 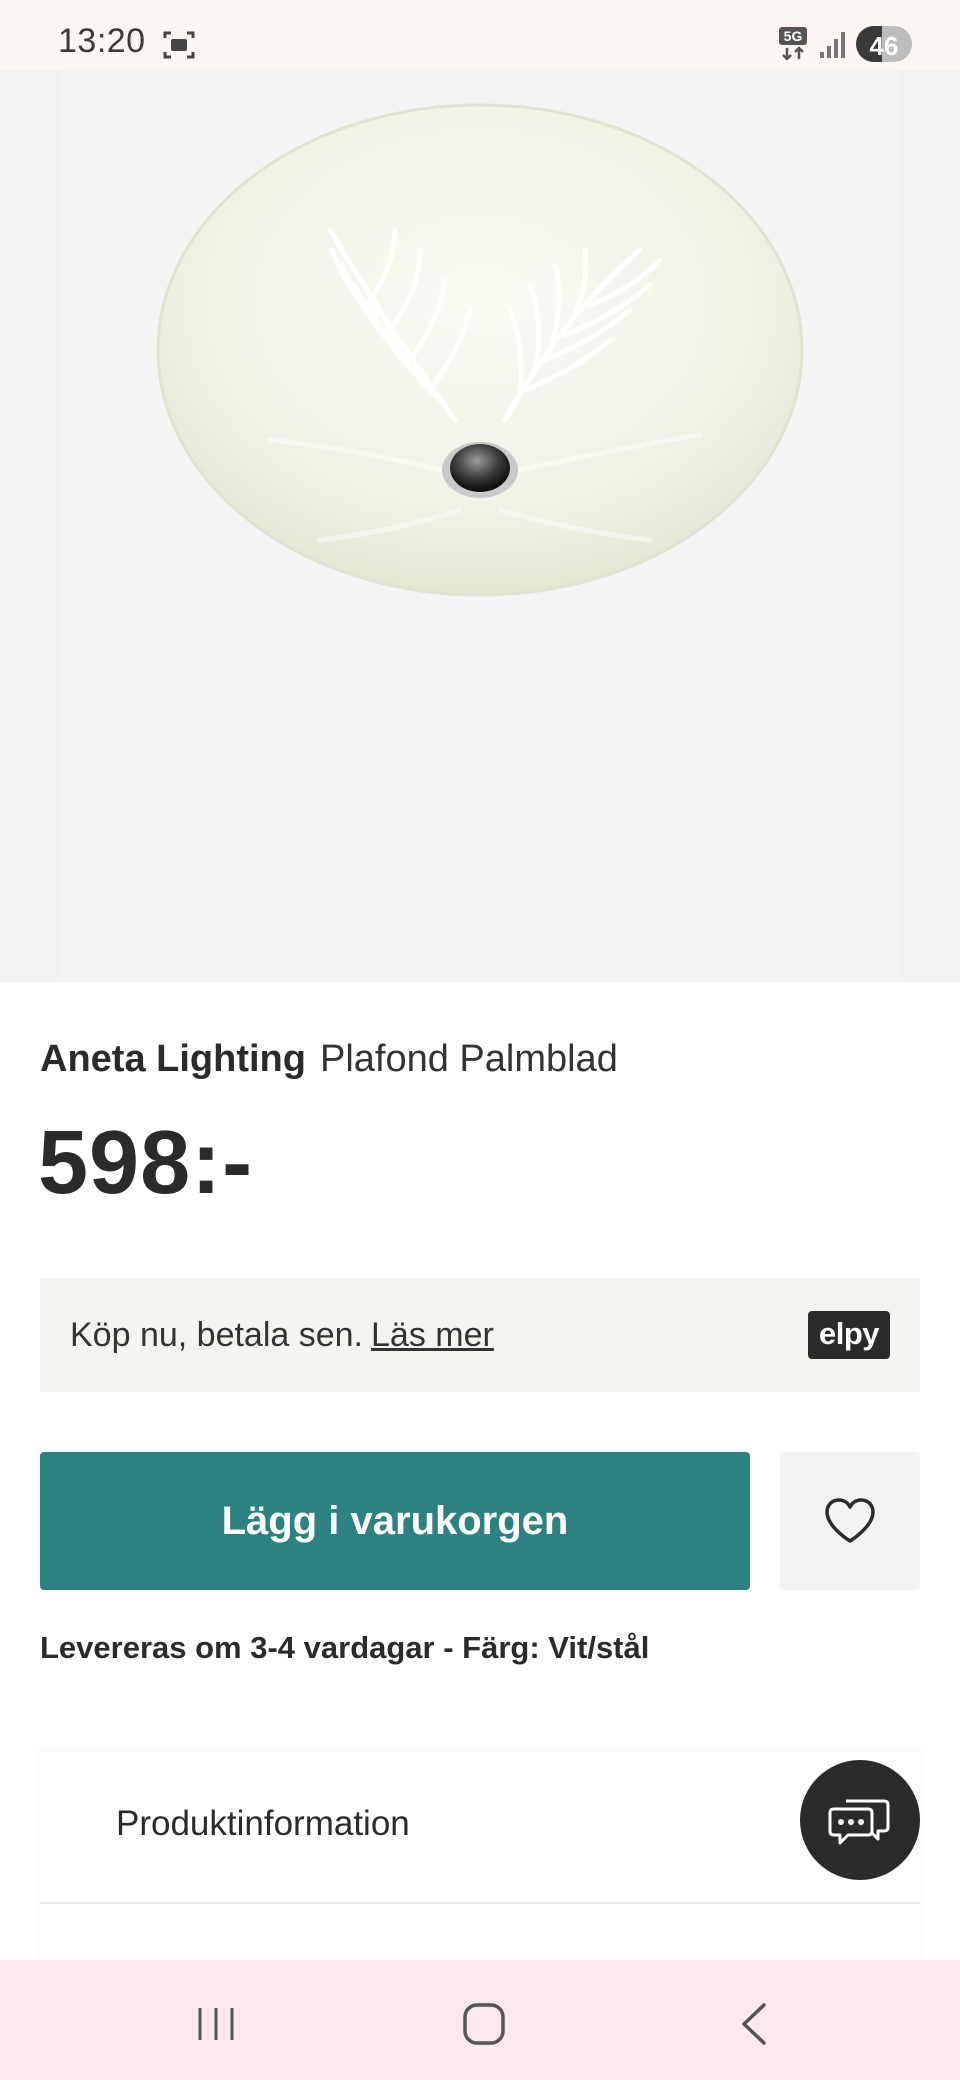 I want to click on battery-level: 46, so click(x=884, y=46).